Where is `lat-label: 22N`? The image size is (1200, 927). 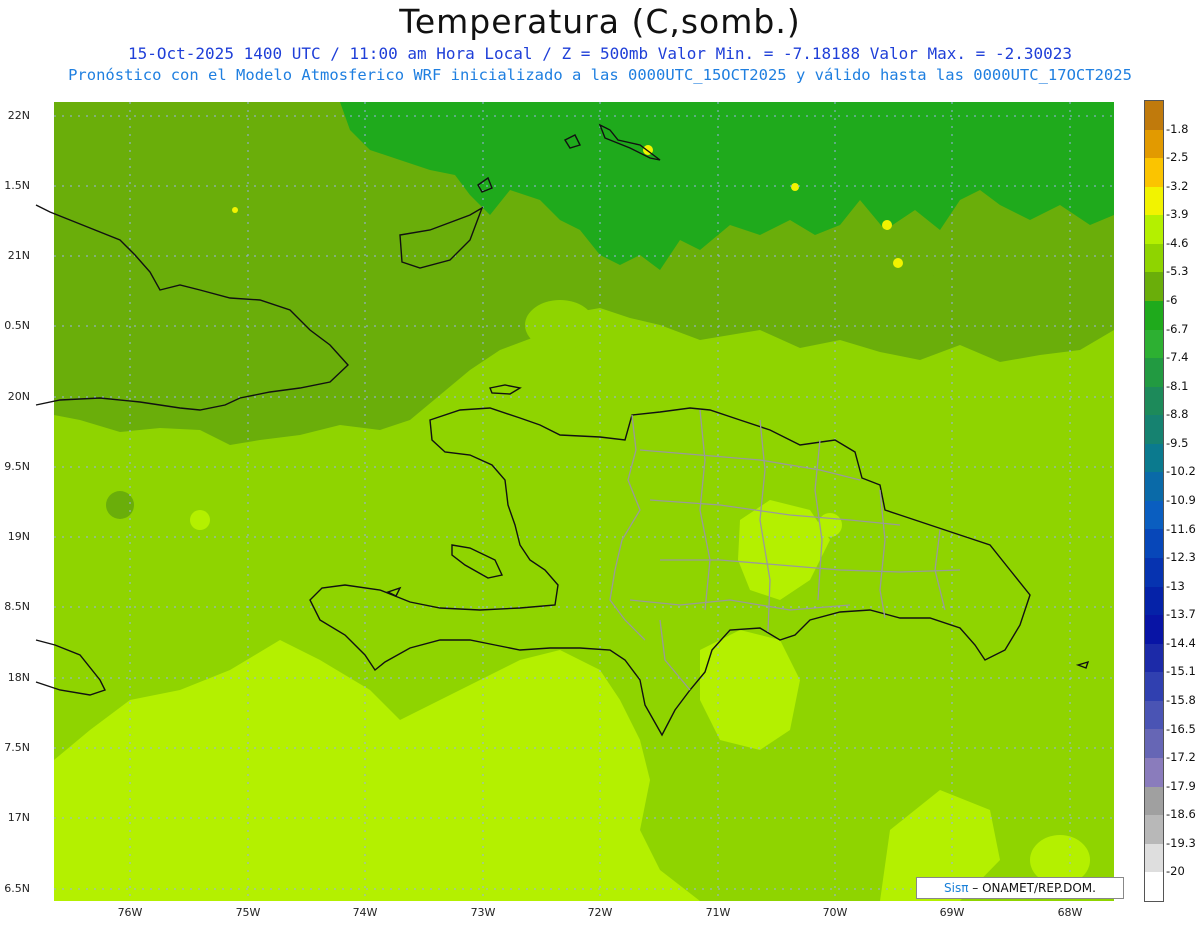 lat-label: 22N is located at coordinates (18, 115).